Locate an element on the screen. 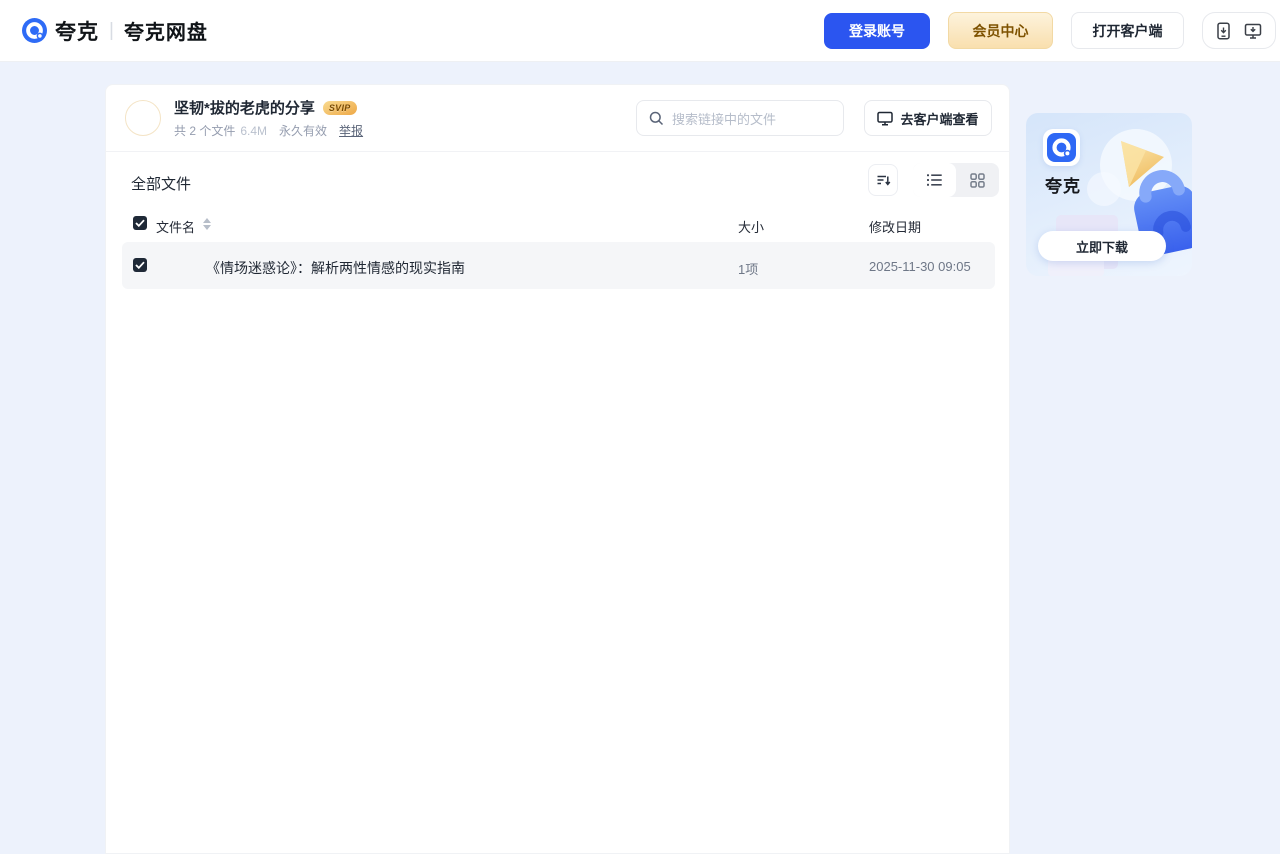 This screenshot has height=854, width=1280. quark-logo-icon is located at coordinates (34, 30).